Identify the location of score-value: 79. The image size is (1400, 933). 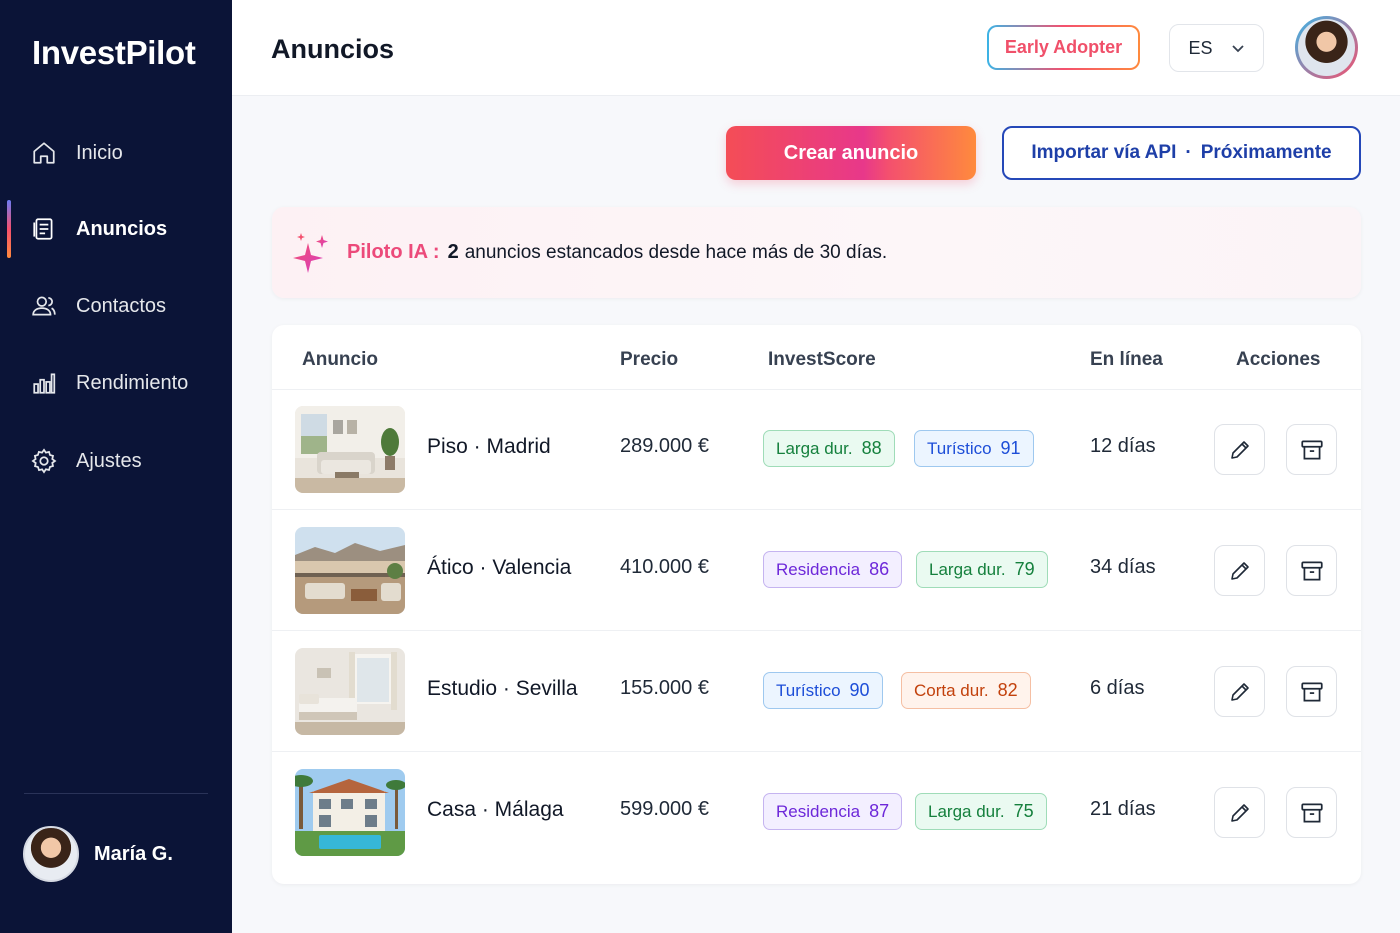
(1024, 569).